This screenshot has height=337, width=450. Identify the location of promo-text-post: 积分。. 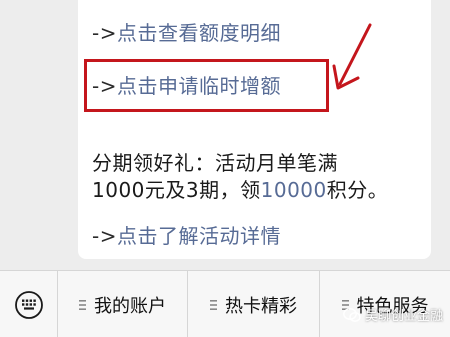
(357, 190).